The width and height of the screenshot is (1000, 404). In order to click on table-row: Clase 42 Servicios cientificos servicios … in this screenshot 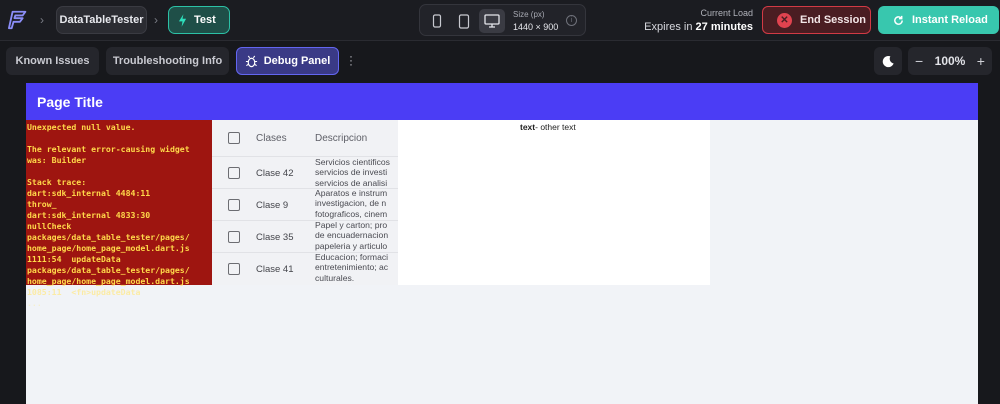, I will do `click(305, 172)`.